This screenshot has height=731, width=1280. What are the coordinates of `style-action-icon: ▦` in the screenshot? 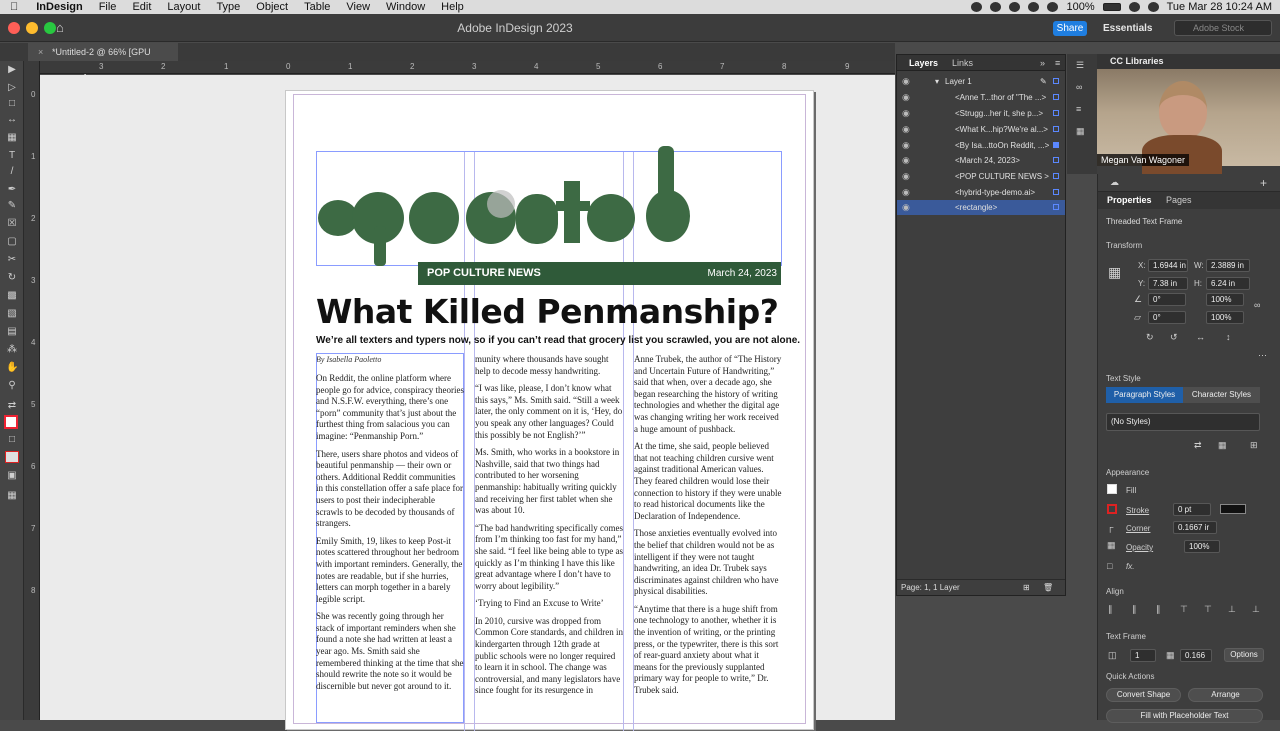 It's located at (1222, 445).